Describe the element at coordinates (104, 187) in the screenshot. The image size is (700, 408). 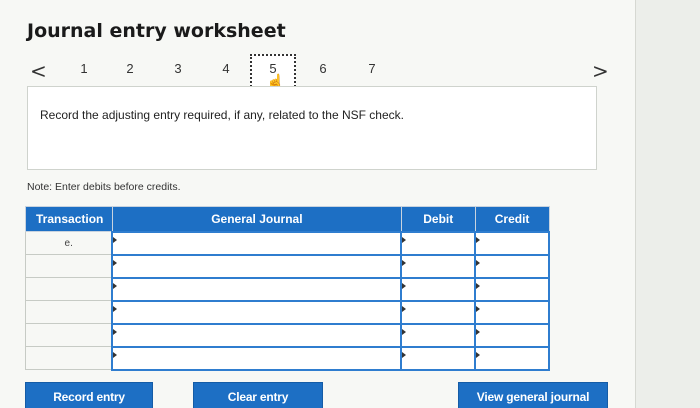
I see `note-text: Note: Enter debits before credits.` at that location.